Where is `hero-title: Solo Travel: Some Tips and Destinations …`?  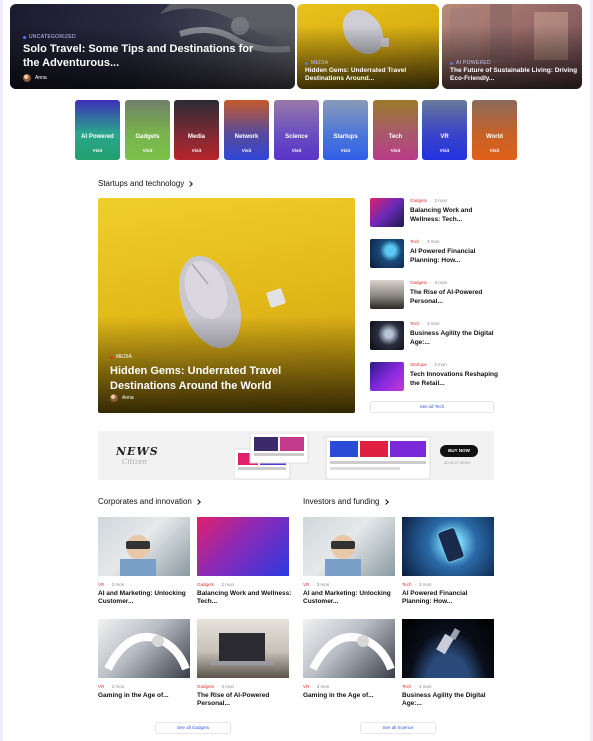 hero-title: Solo Travel: Some Tips and Destinations … is located at coordinates (143, 56).